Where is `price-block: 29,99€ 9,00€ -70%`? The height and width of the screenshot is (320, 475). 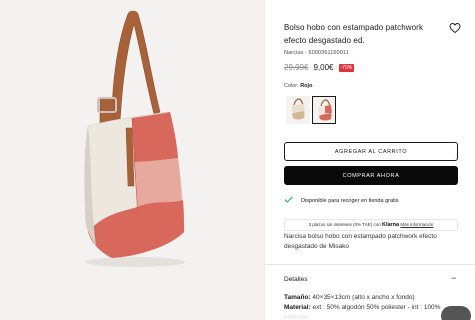
price-block: 29,99€ 9,00€ -70% is located at coordinates (319, 67).